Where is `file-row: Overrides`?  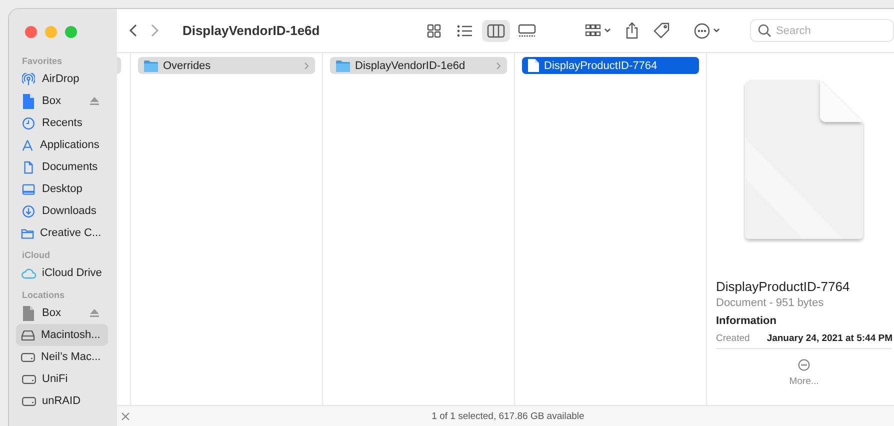 file-row: Overrides is located at coordinates (226, 65).